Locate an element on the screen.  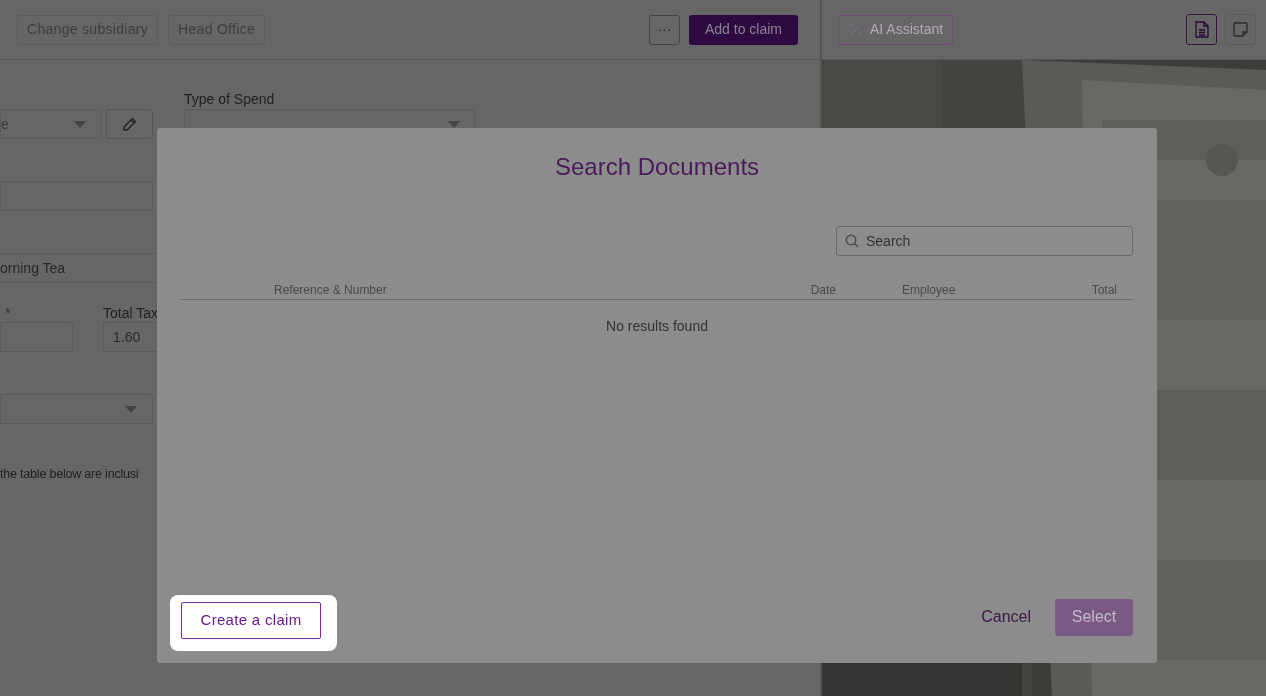
column-header: Date is located at coordinates (822, 290).